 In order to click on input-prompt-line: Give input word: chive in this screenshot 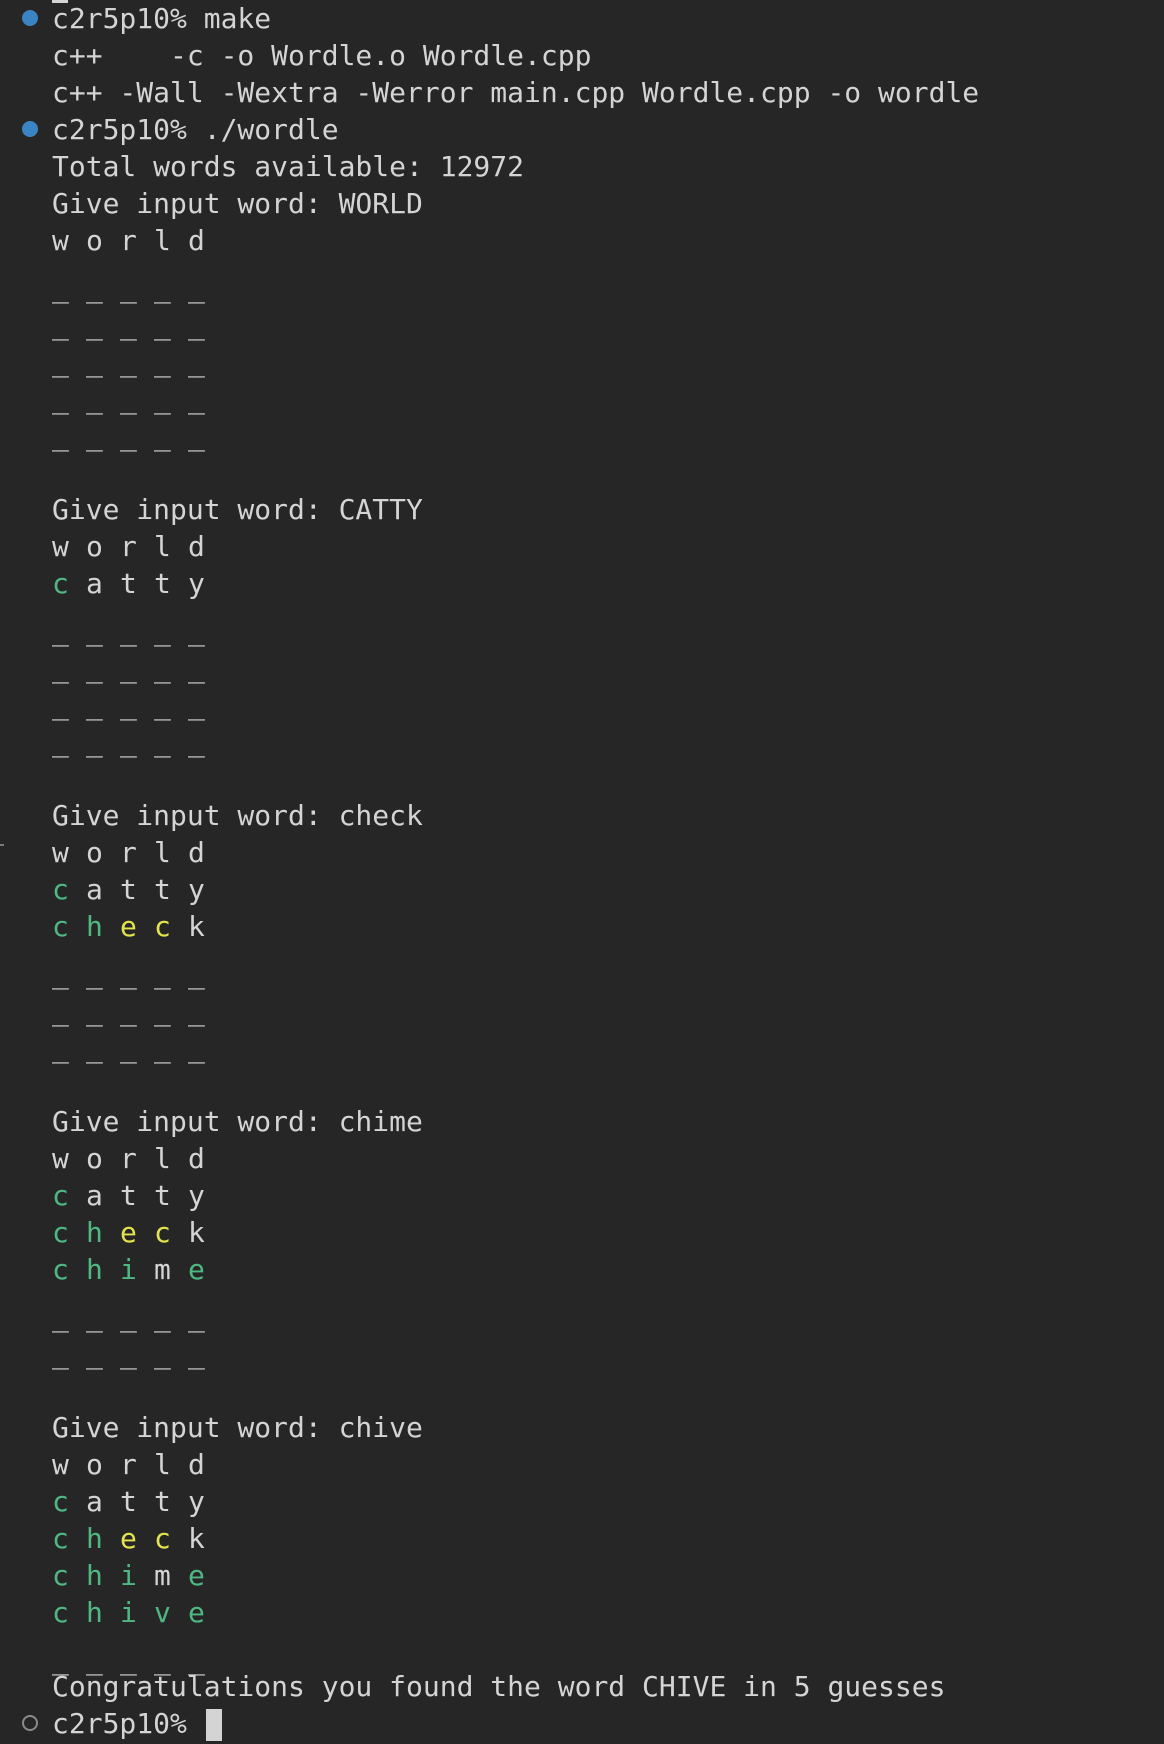, I will do `click(237, 1427)`.